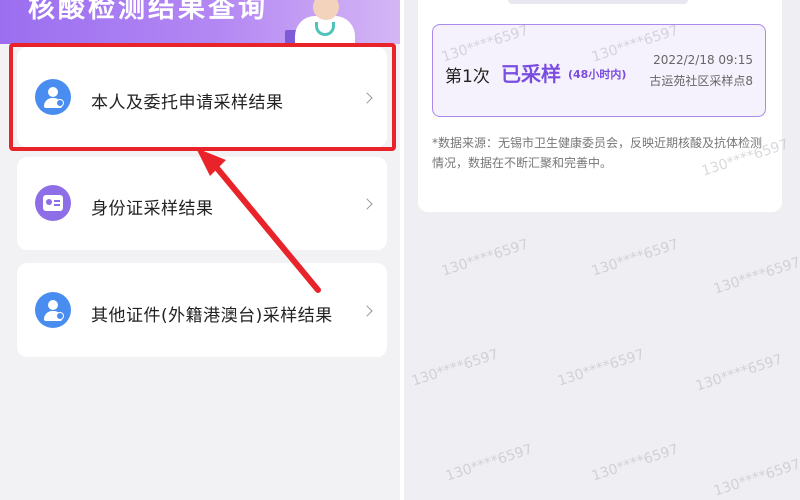  What do you see at coordinates (531, 74) in the screenshot?
I see `sample-status: 已采样` at bounding box center [531, 74].